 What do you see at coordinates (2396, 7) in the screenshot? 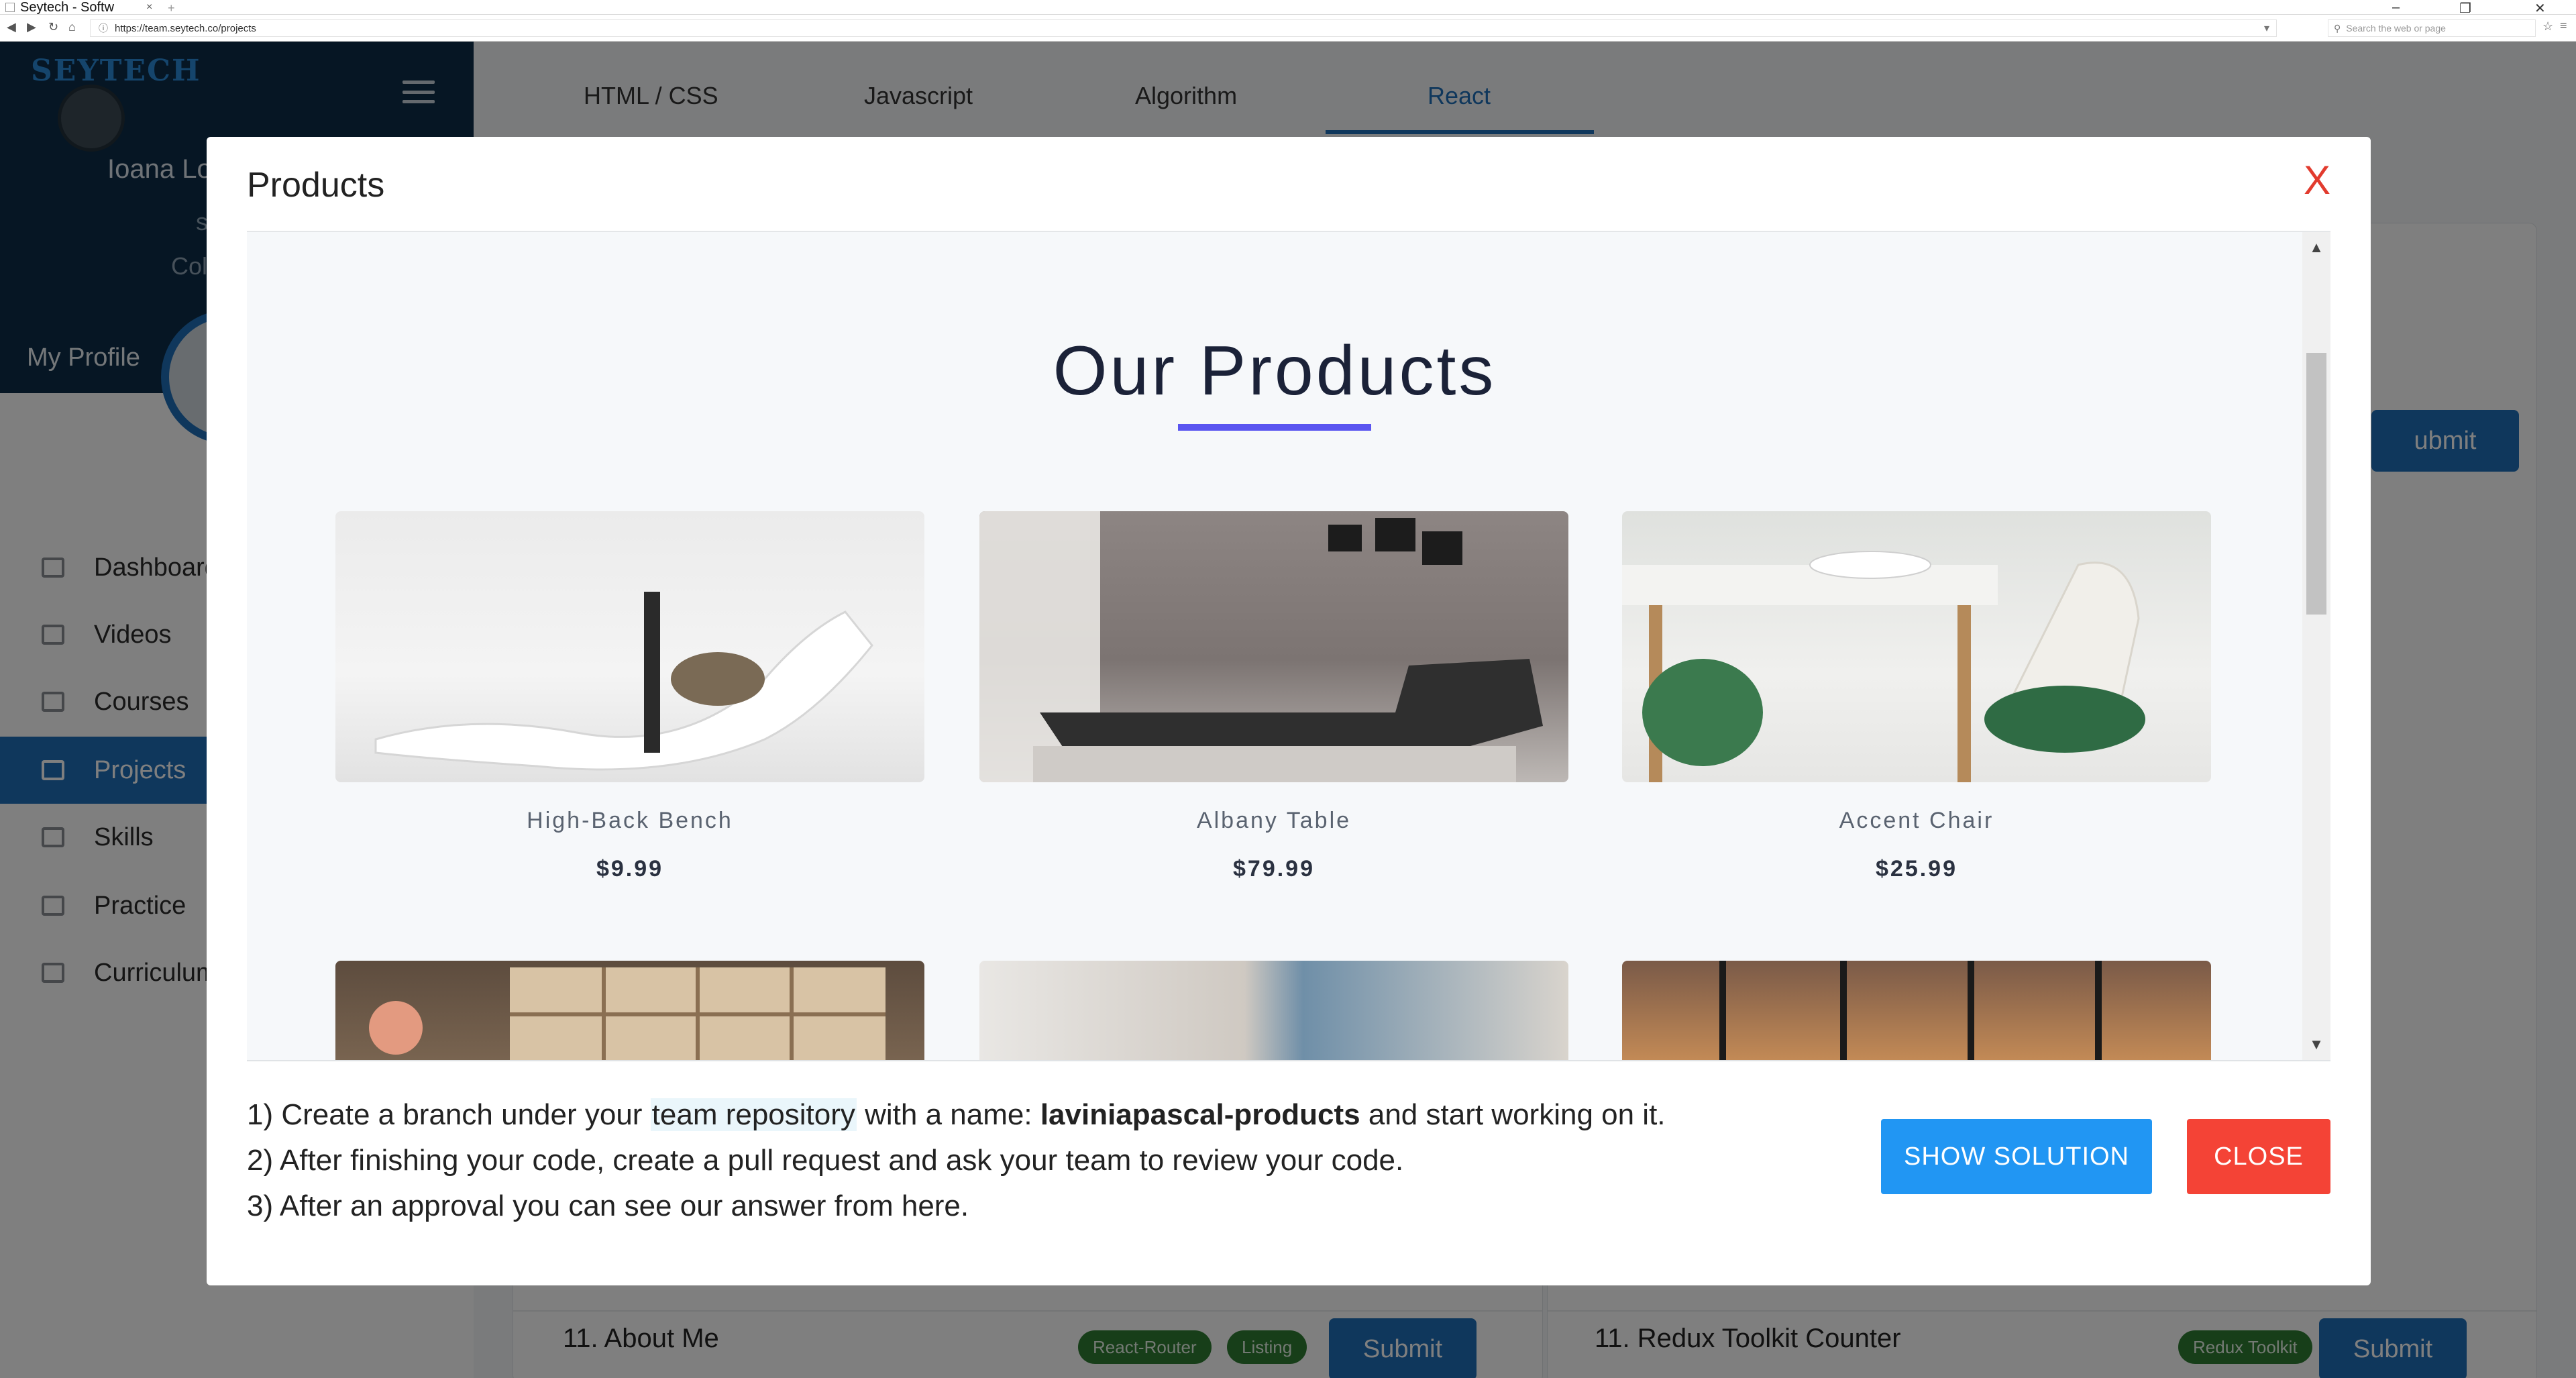
I see `minimize-icon: –` at bounding box center [2396, 7].